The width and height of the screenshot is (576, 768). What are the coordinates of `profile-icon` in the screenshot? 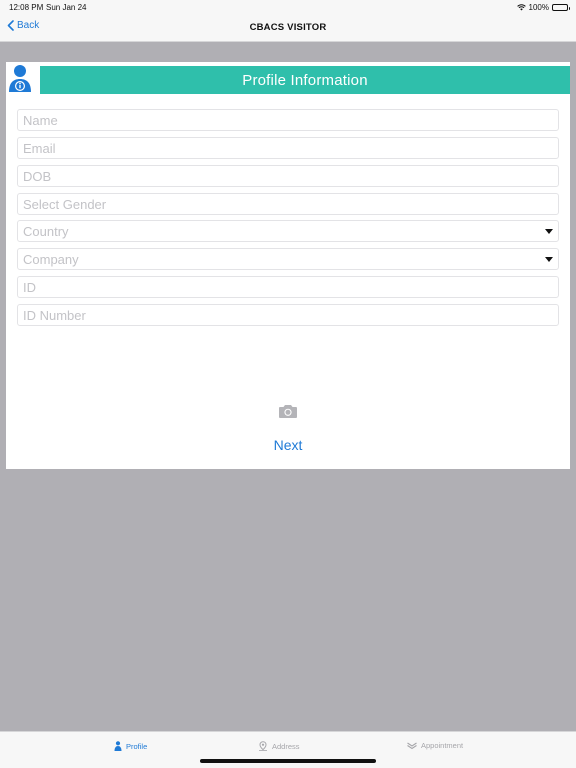 It's located at (118, 746).